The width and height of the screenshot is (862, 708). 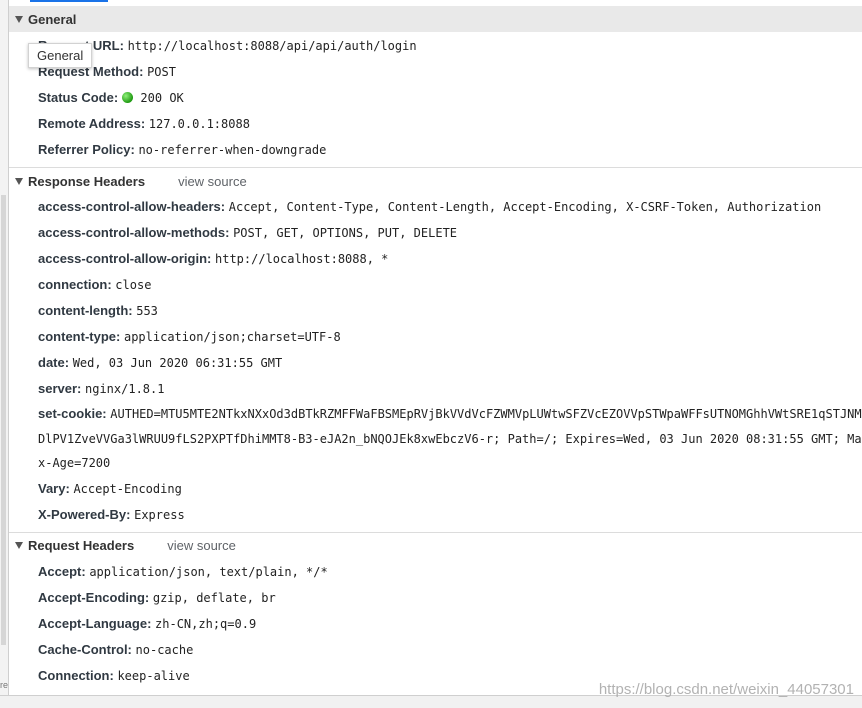 I want to click on header-value: no-referrer-when-downgrade, so click(x=232, y=150).